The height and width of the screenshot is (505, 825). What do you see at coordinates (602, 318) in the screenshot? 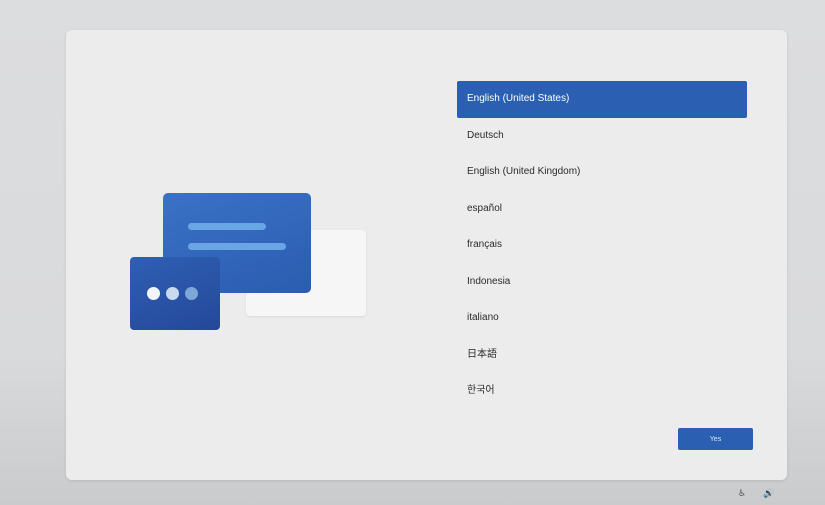
I see `language-item-italiano: italiano` at bounding box center [602, 318].